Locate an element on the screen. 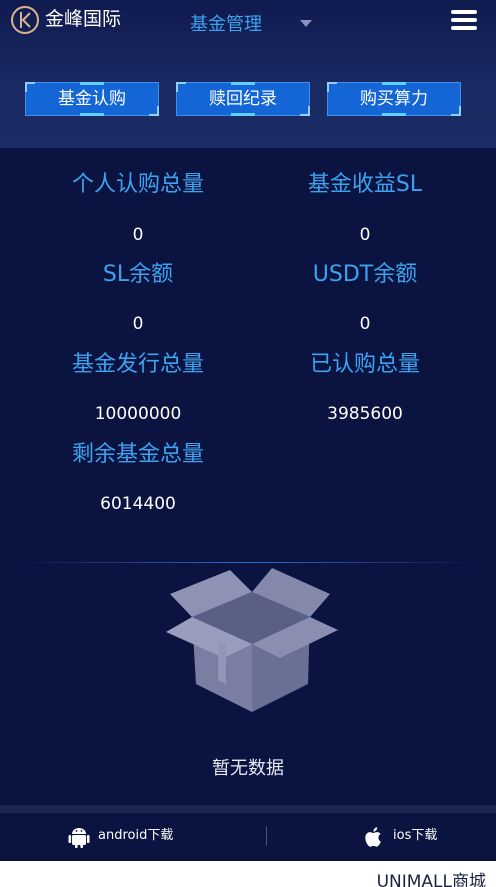 The width and height of the screenshot is (496, 887). bottom-strip: UNIMALL商城 is located at coordinates (248, 874).